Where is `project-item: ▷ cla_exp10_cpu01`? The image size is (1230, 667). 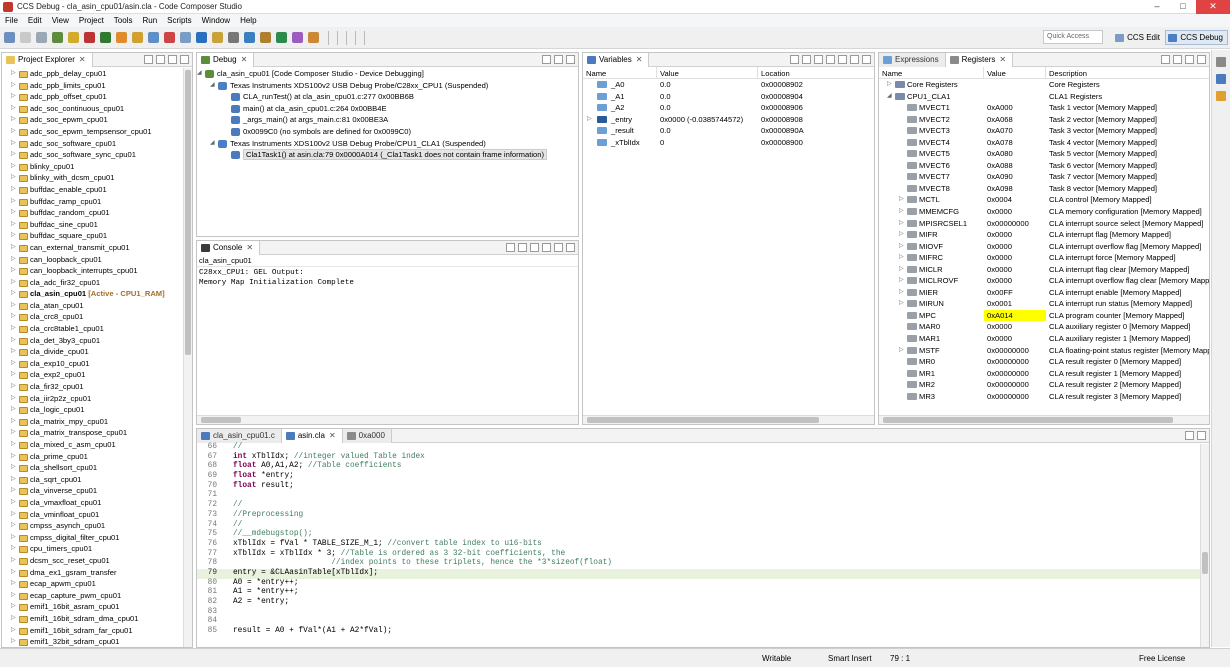 project-item: ▷ cla_exp10_cpu01 is located at coordinates (97, 364).